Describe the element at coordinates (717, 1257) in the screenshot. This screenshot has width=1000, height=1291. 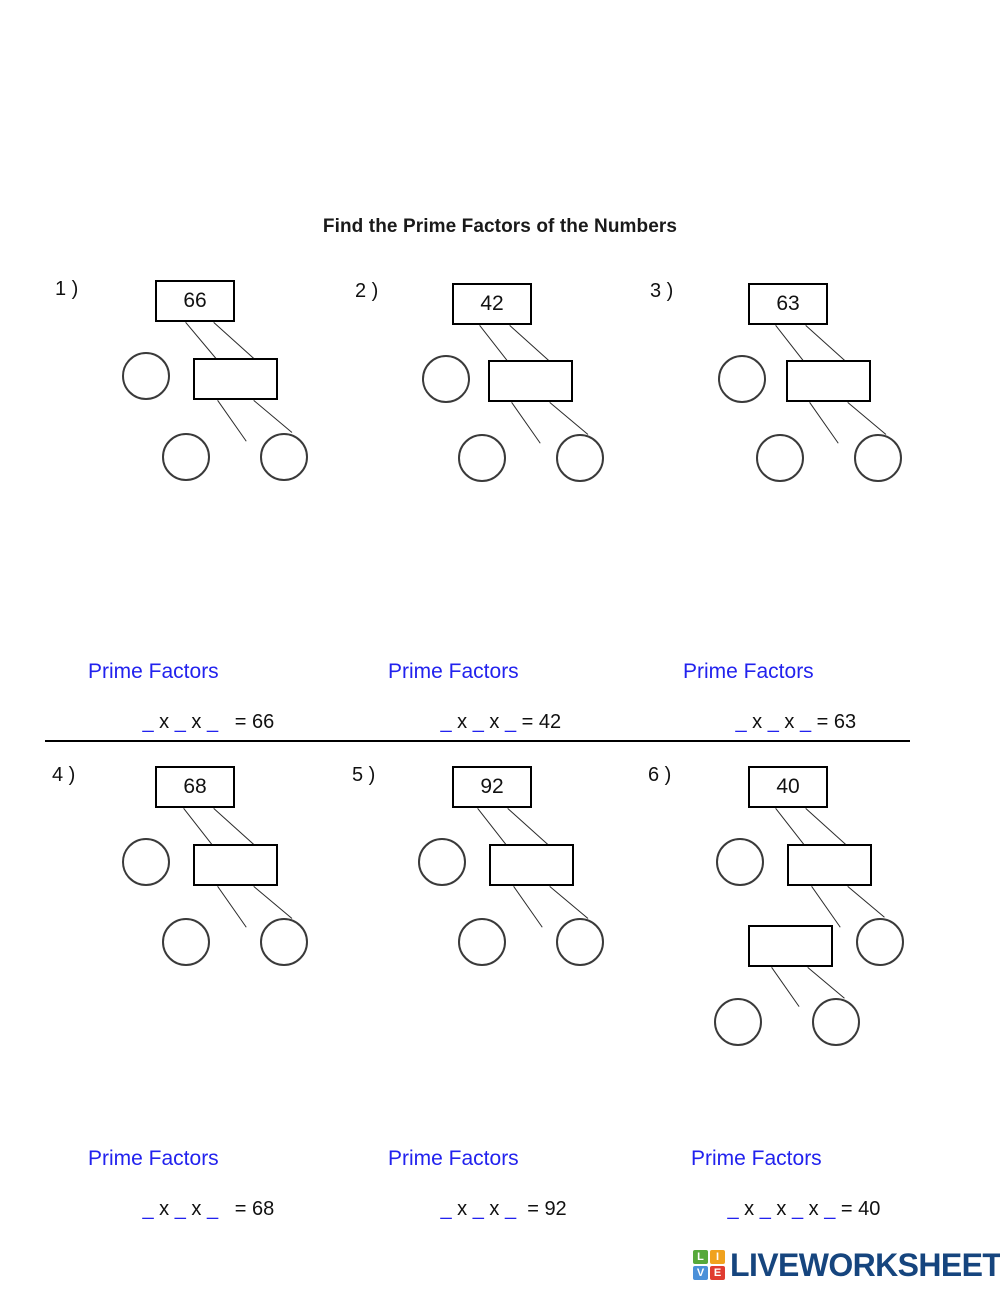
I see `logo-cell-i: I` at that location.